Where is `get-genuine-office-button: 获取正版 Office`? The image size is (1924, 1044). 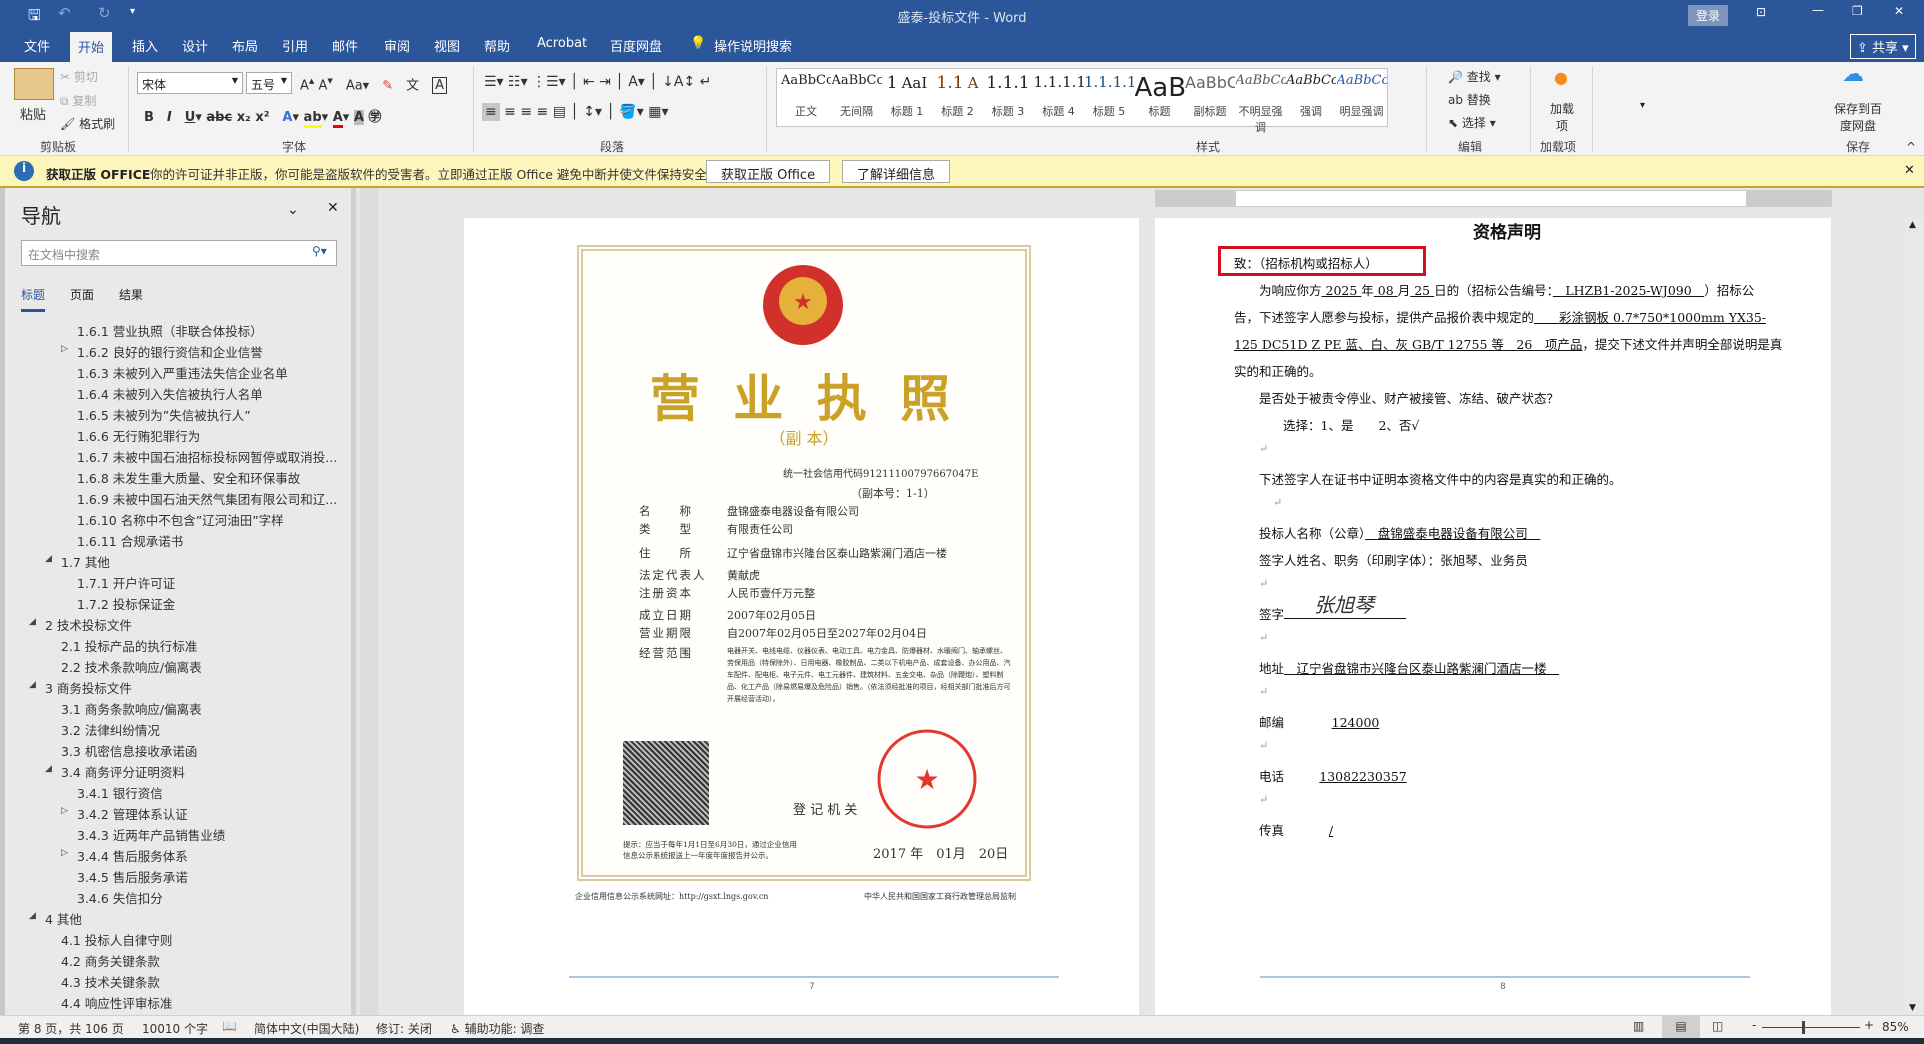 get-genuine-office-button: 获取正版 Office is located at coordinates (768, 171).